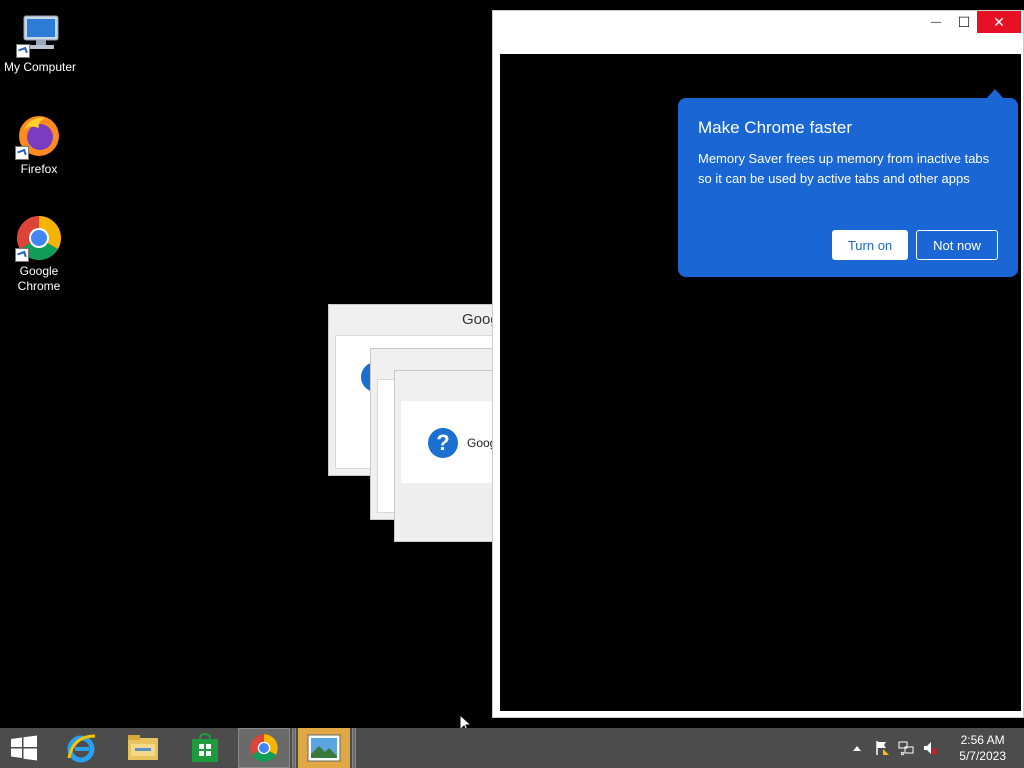 This screenshot has height=768, width=1024. I want to click on desktop-icon-my-computer: My Computer, so click(40, 42).